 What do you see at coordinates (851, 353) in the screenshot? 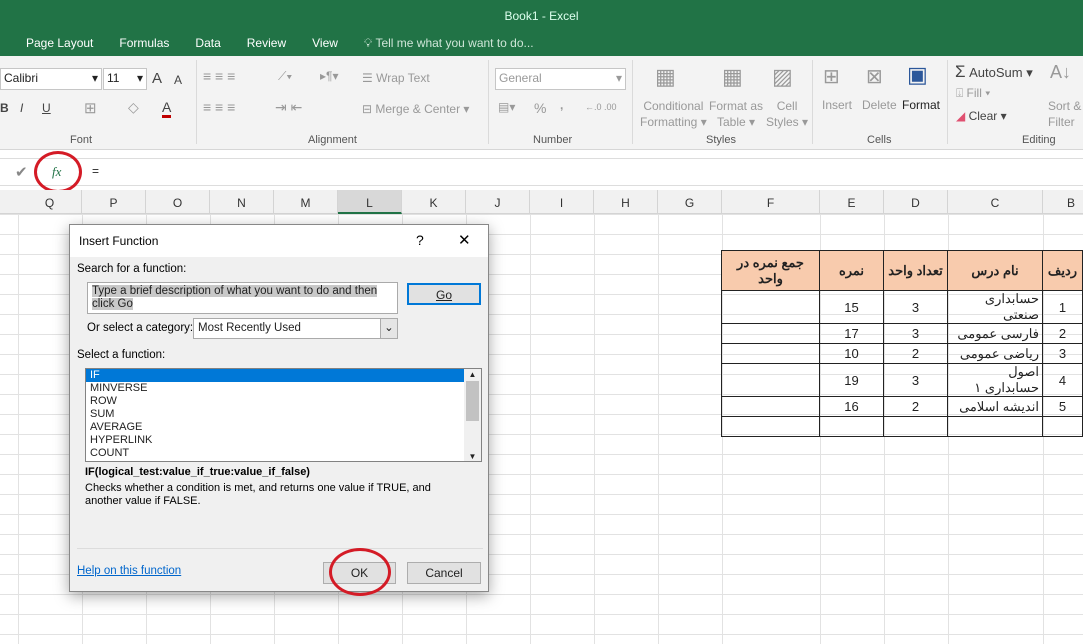
I see `cell: 10` at bounding box center [851, 353].